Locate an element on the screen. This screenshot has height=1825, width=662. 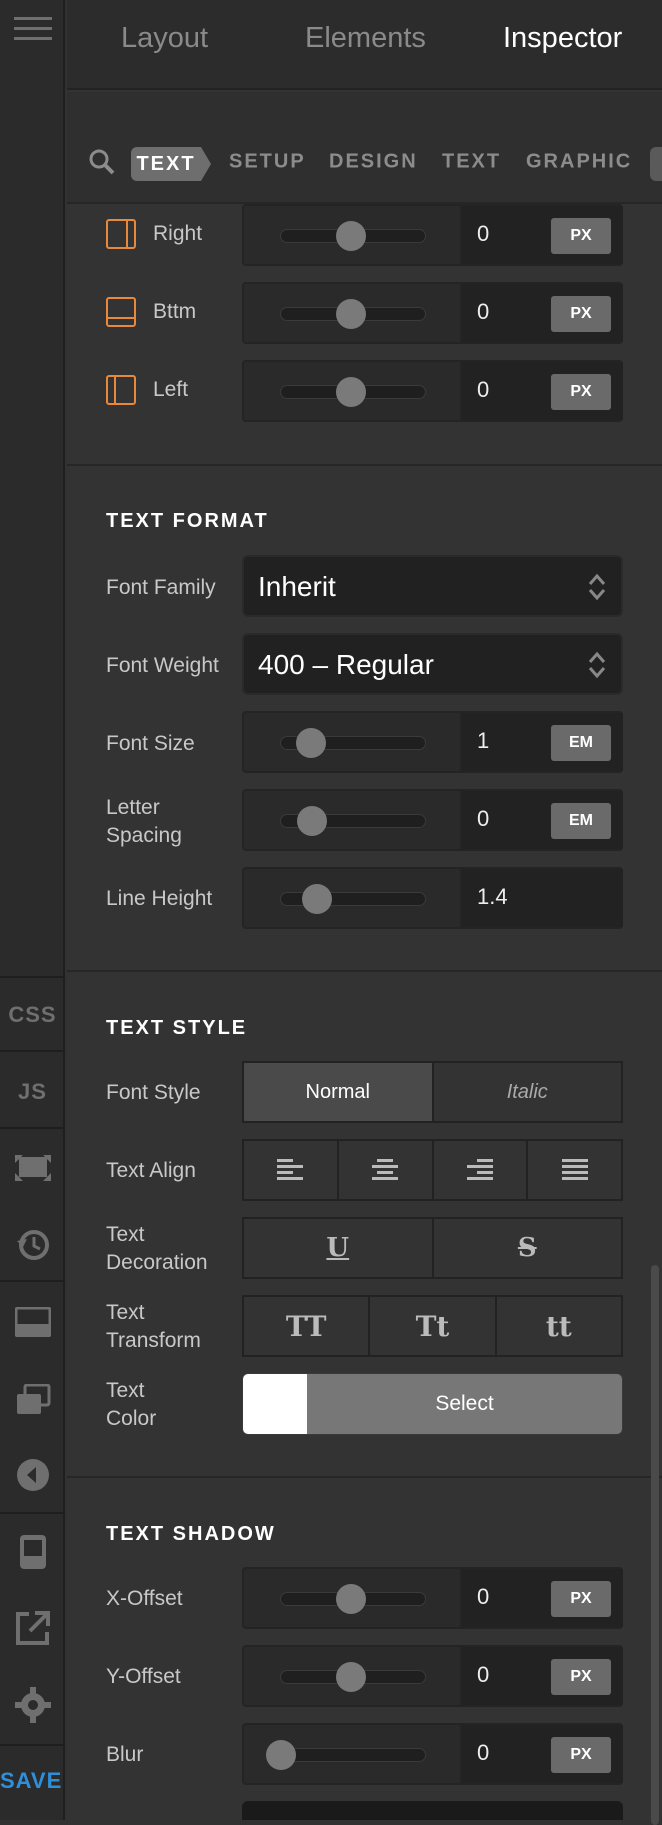
border-right-label: Right is located at coordinates (178, 233).